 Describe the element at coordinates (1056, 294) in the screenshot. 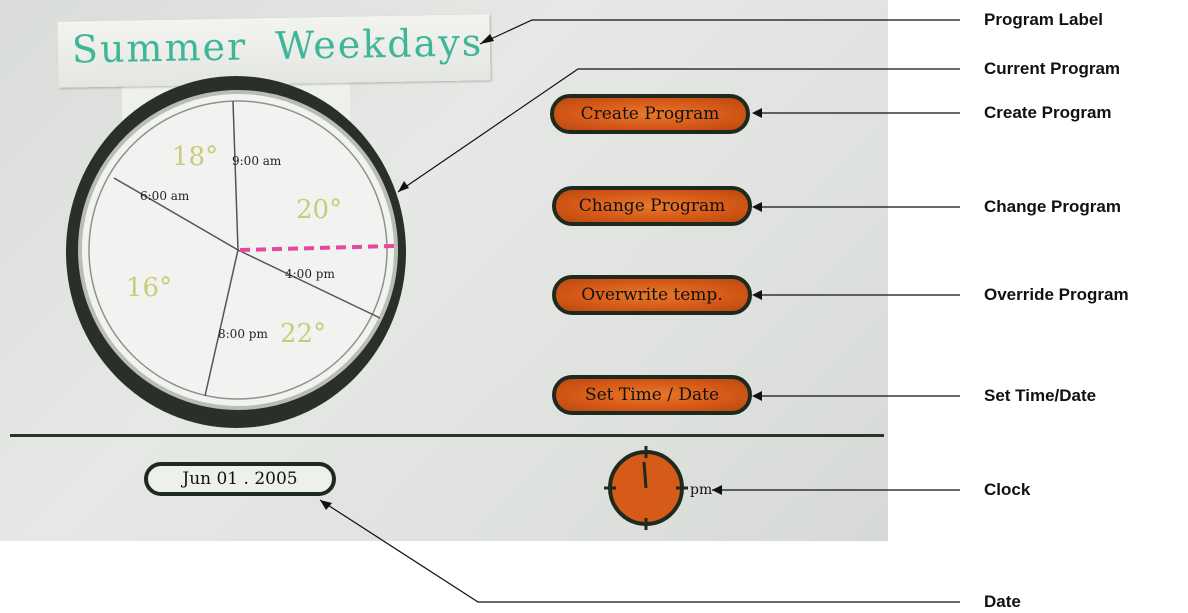

I see `callout-override-program: Override Program` at that location.